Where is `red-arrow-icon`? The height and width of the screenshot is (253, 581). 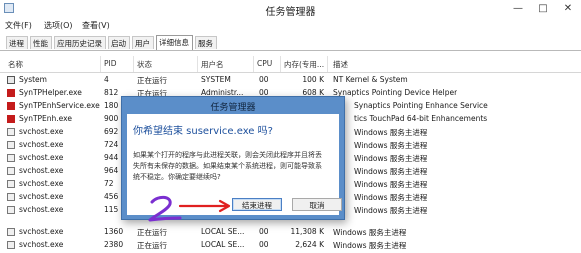
red-arrow-icon is located at coordinates (204, 206).